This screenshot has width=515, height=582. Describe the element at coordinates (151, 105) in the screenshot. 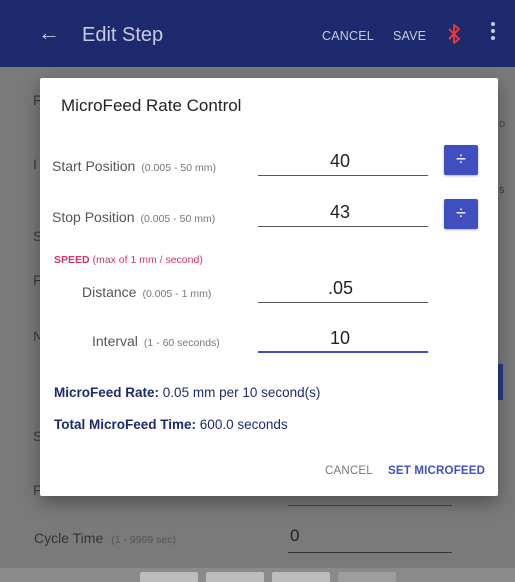

I see `dialog-title: MicroFeed Rate Control` at that location.